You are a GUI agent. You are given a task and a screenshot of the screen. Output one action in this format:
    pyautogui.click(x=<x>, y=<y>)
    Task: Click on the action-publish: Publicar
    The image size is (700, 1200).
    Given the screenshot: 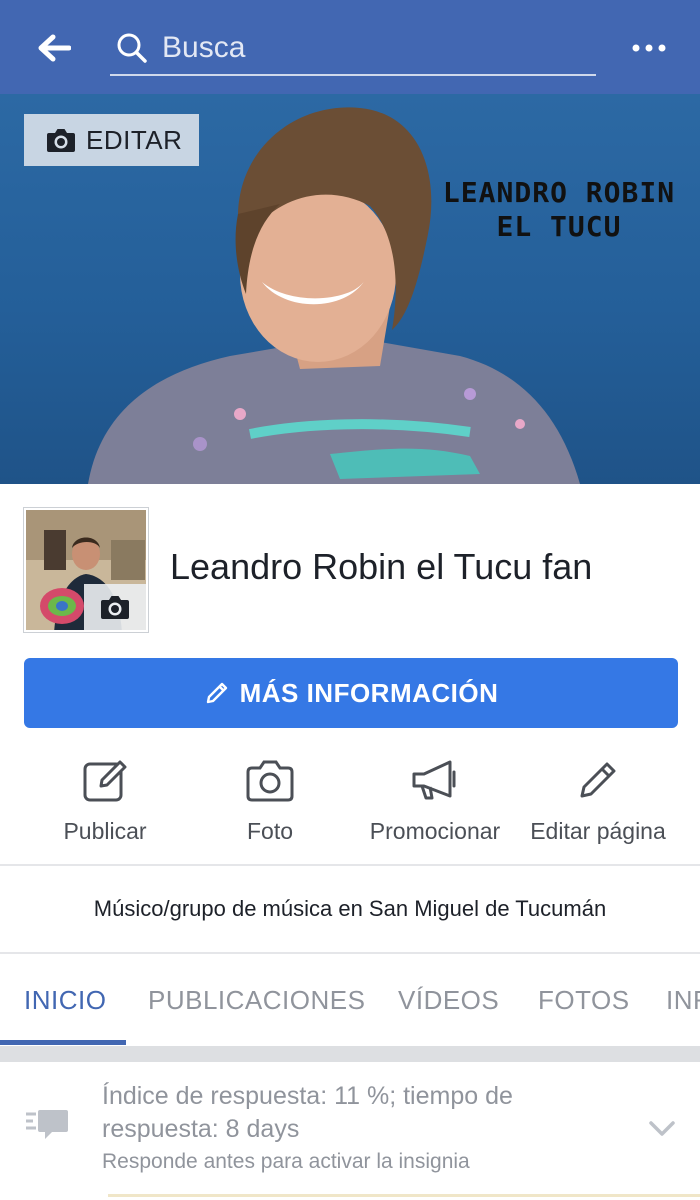 What is the action you would take?
    pyautogui.click(x=105, y=806)
    